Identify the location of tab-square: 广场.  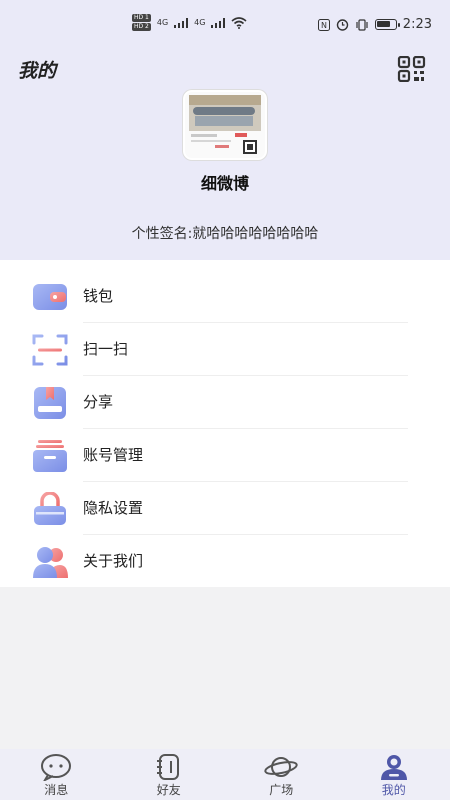
(281, 774).